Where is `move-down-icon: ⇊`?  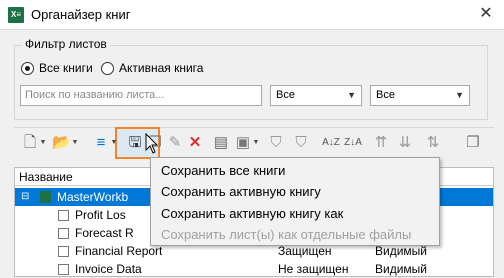
move-down-icon: ⇊ is located at coordinates (405, 143).